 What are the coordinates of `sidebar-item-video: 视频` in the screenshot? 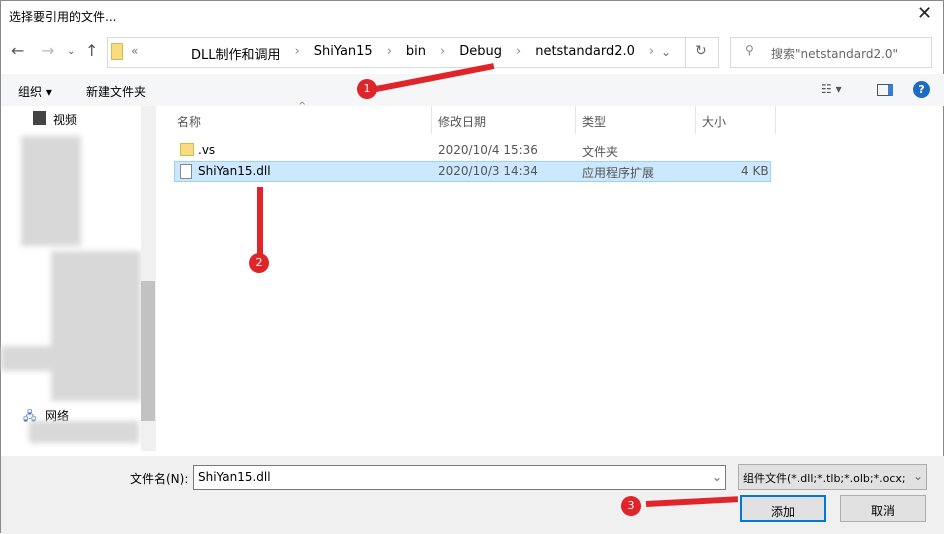 It's located at (65, 119).